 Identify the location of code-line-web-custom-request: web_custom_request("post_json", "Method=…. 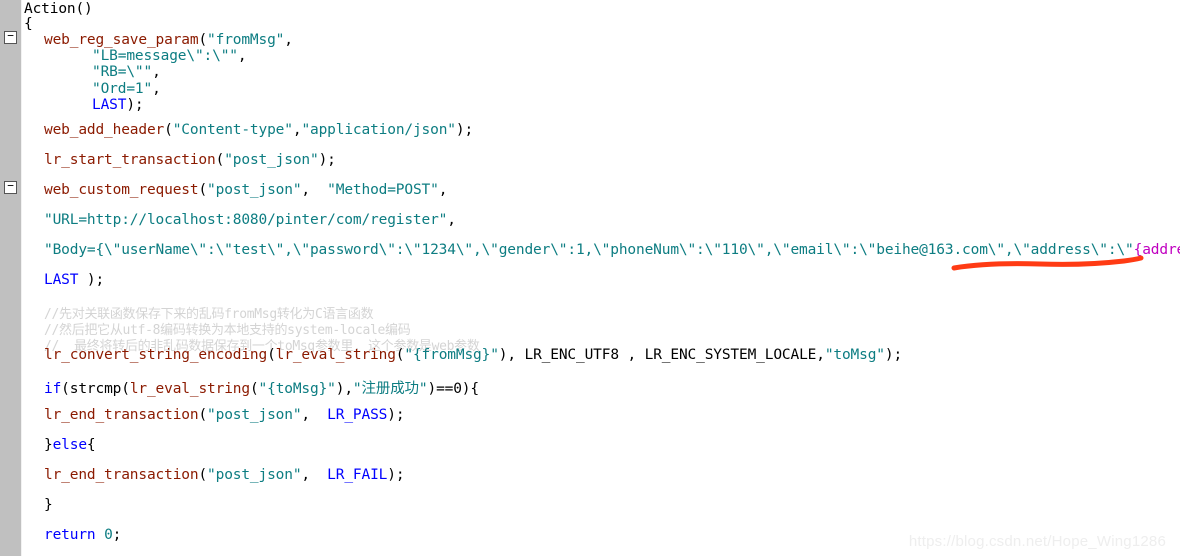
(245, 190).